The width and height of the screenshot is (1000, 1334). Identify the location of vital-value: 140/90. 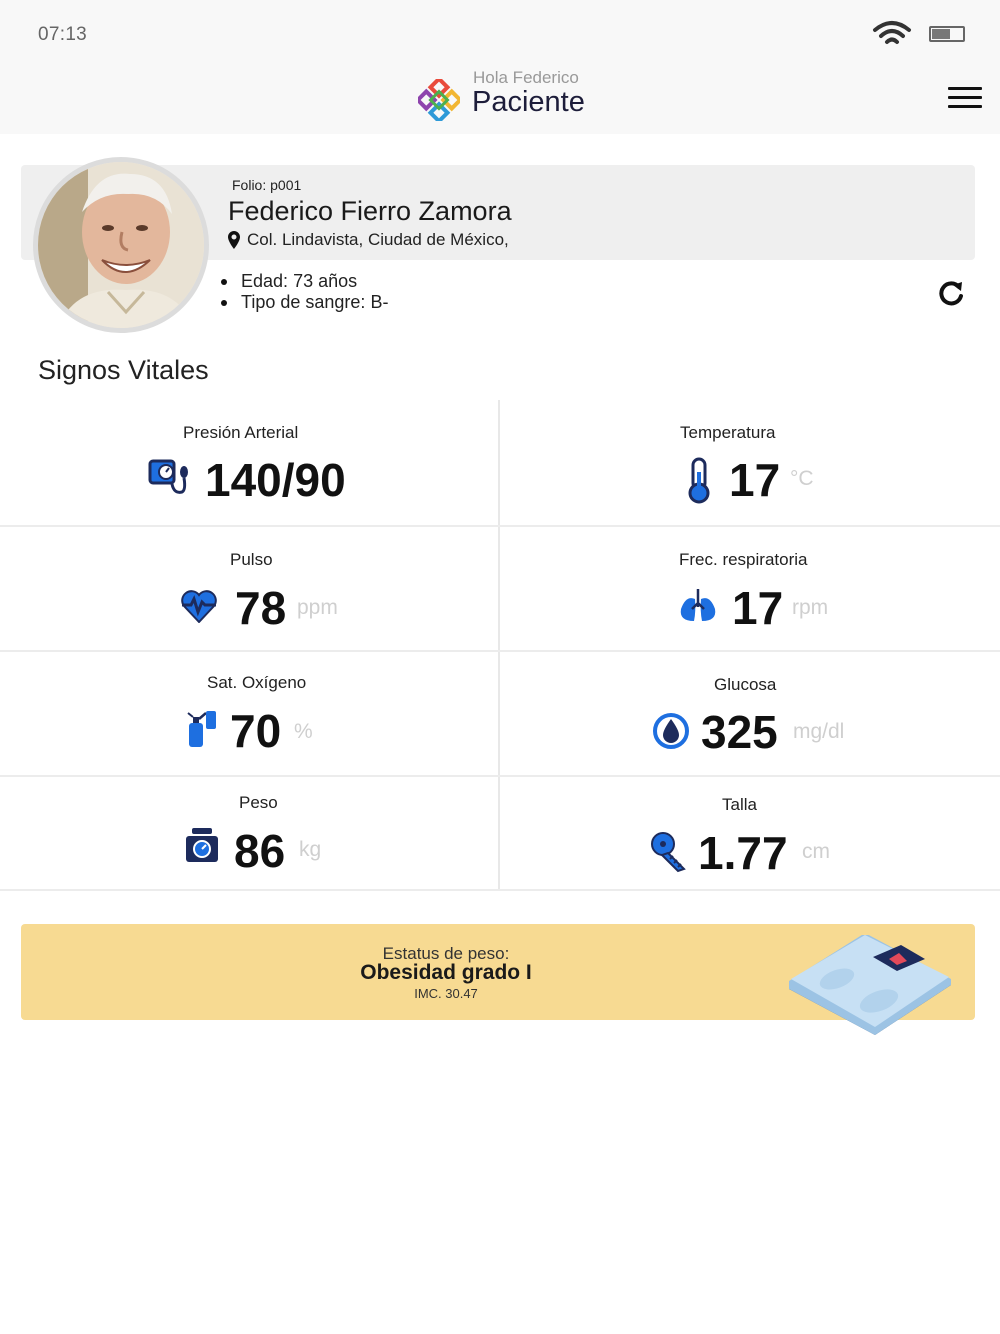
(275, 480).